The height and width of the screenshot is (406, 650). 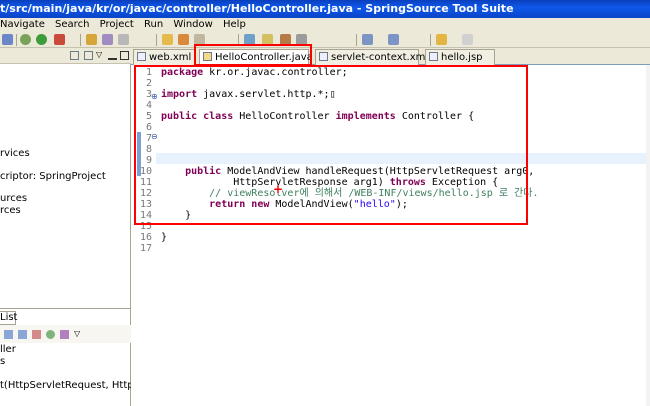 What do you see at coordinates (365, 116) in the screenshot?
I see `keyword-token: implements` at bounding box center [365, 116].